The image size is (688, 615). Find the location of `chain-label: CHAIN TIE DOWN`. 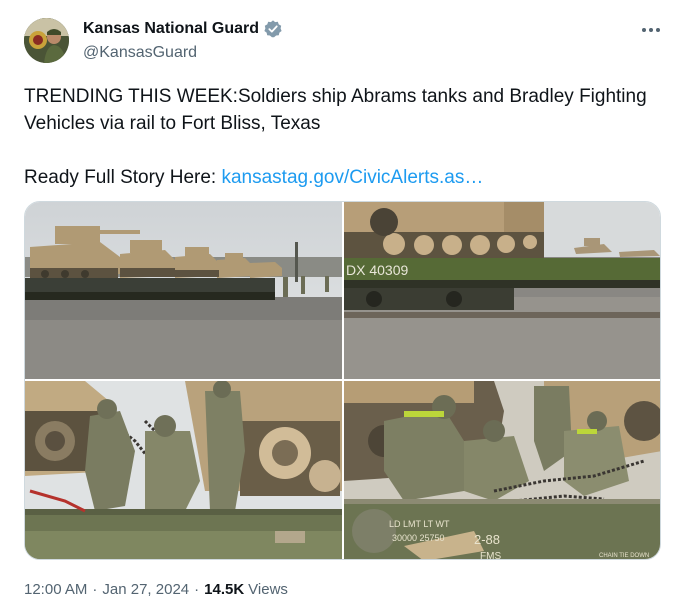

chain-label: CHAIN TIE DOWN is located at coordinates (624, 556).